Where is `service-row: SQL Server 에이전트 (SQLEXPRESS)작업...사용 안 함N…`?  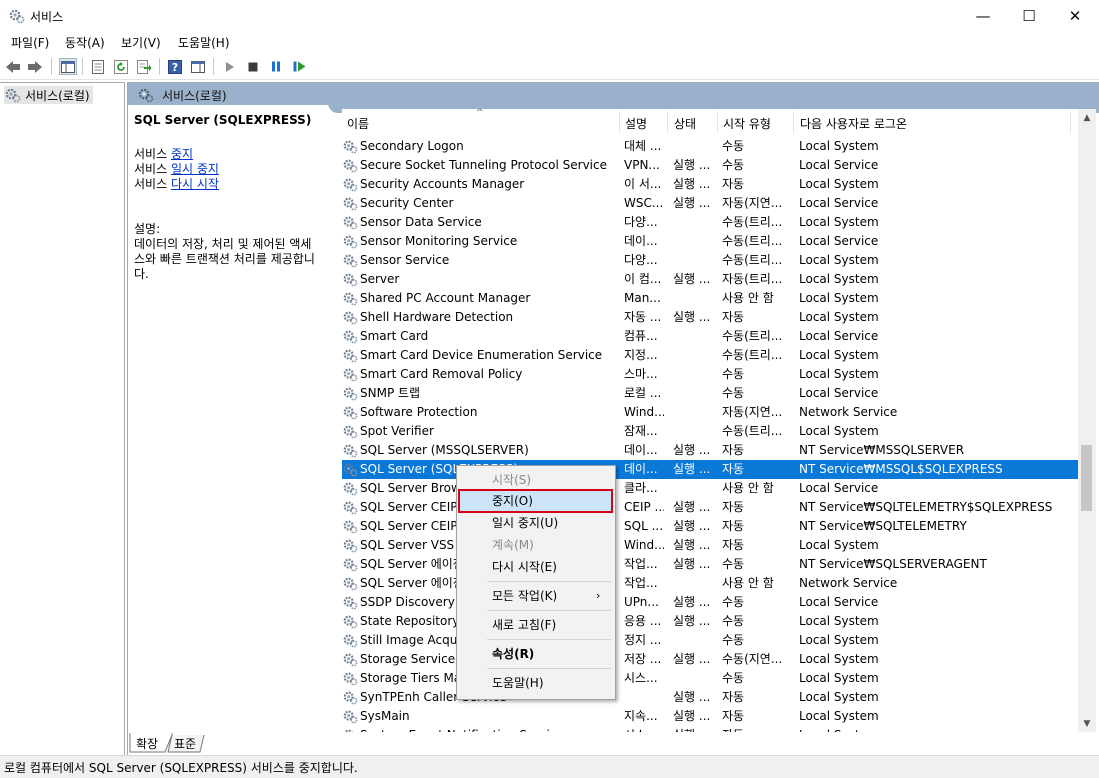
service-row: SQL Server 에이전트 (SQLEXPRESS)작업...사용 안 함N… is located at coordinates (714, 583).